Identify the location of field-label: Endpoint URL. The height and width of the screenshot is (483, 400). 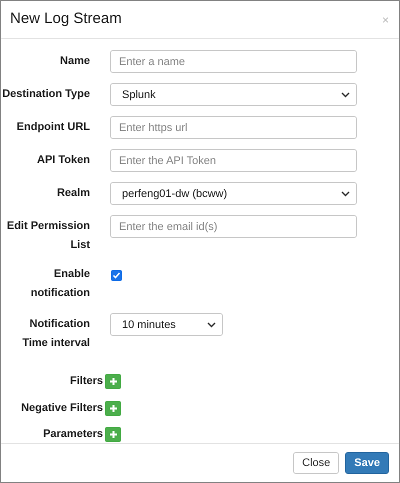
(53, 128).